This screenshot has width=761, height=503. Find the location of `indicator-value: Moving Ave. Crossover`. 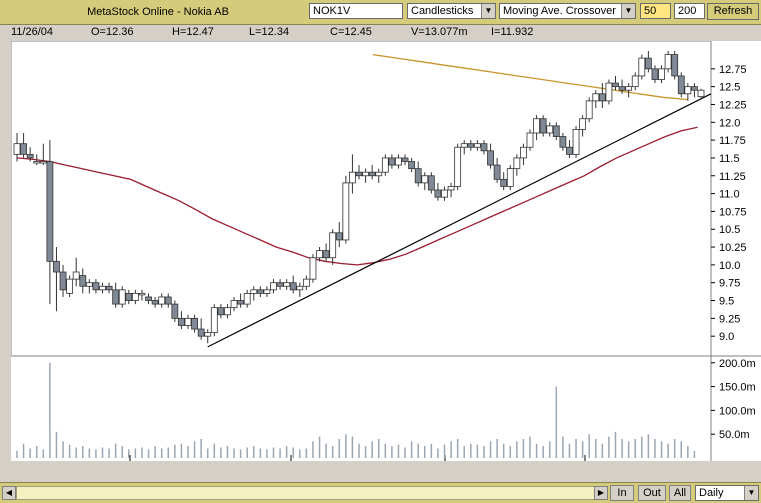

indicator-value: Moving Ave. Crossover is located at coordinates (559, 11).